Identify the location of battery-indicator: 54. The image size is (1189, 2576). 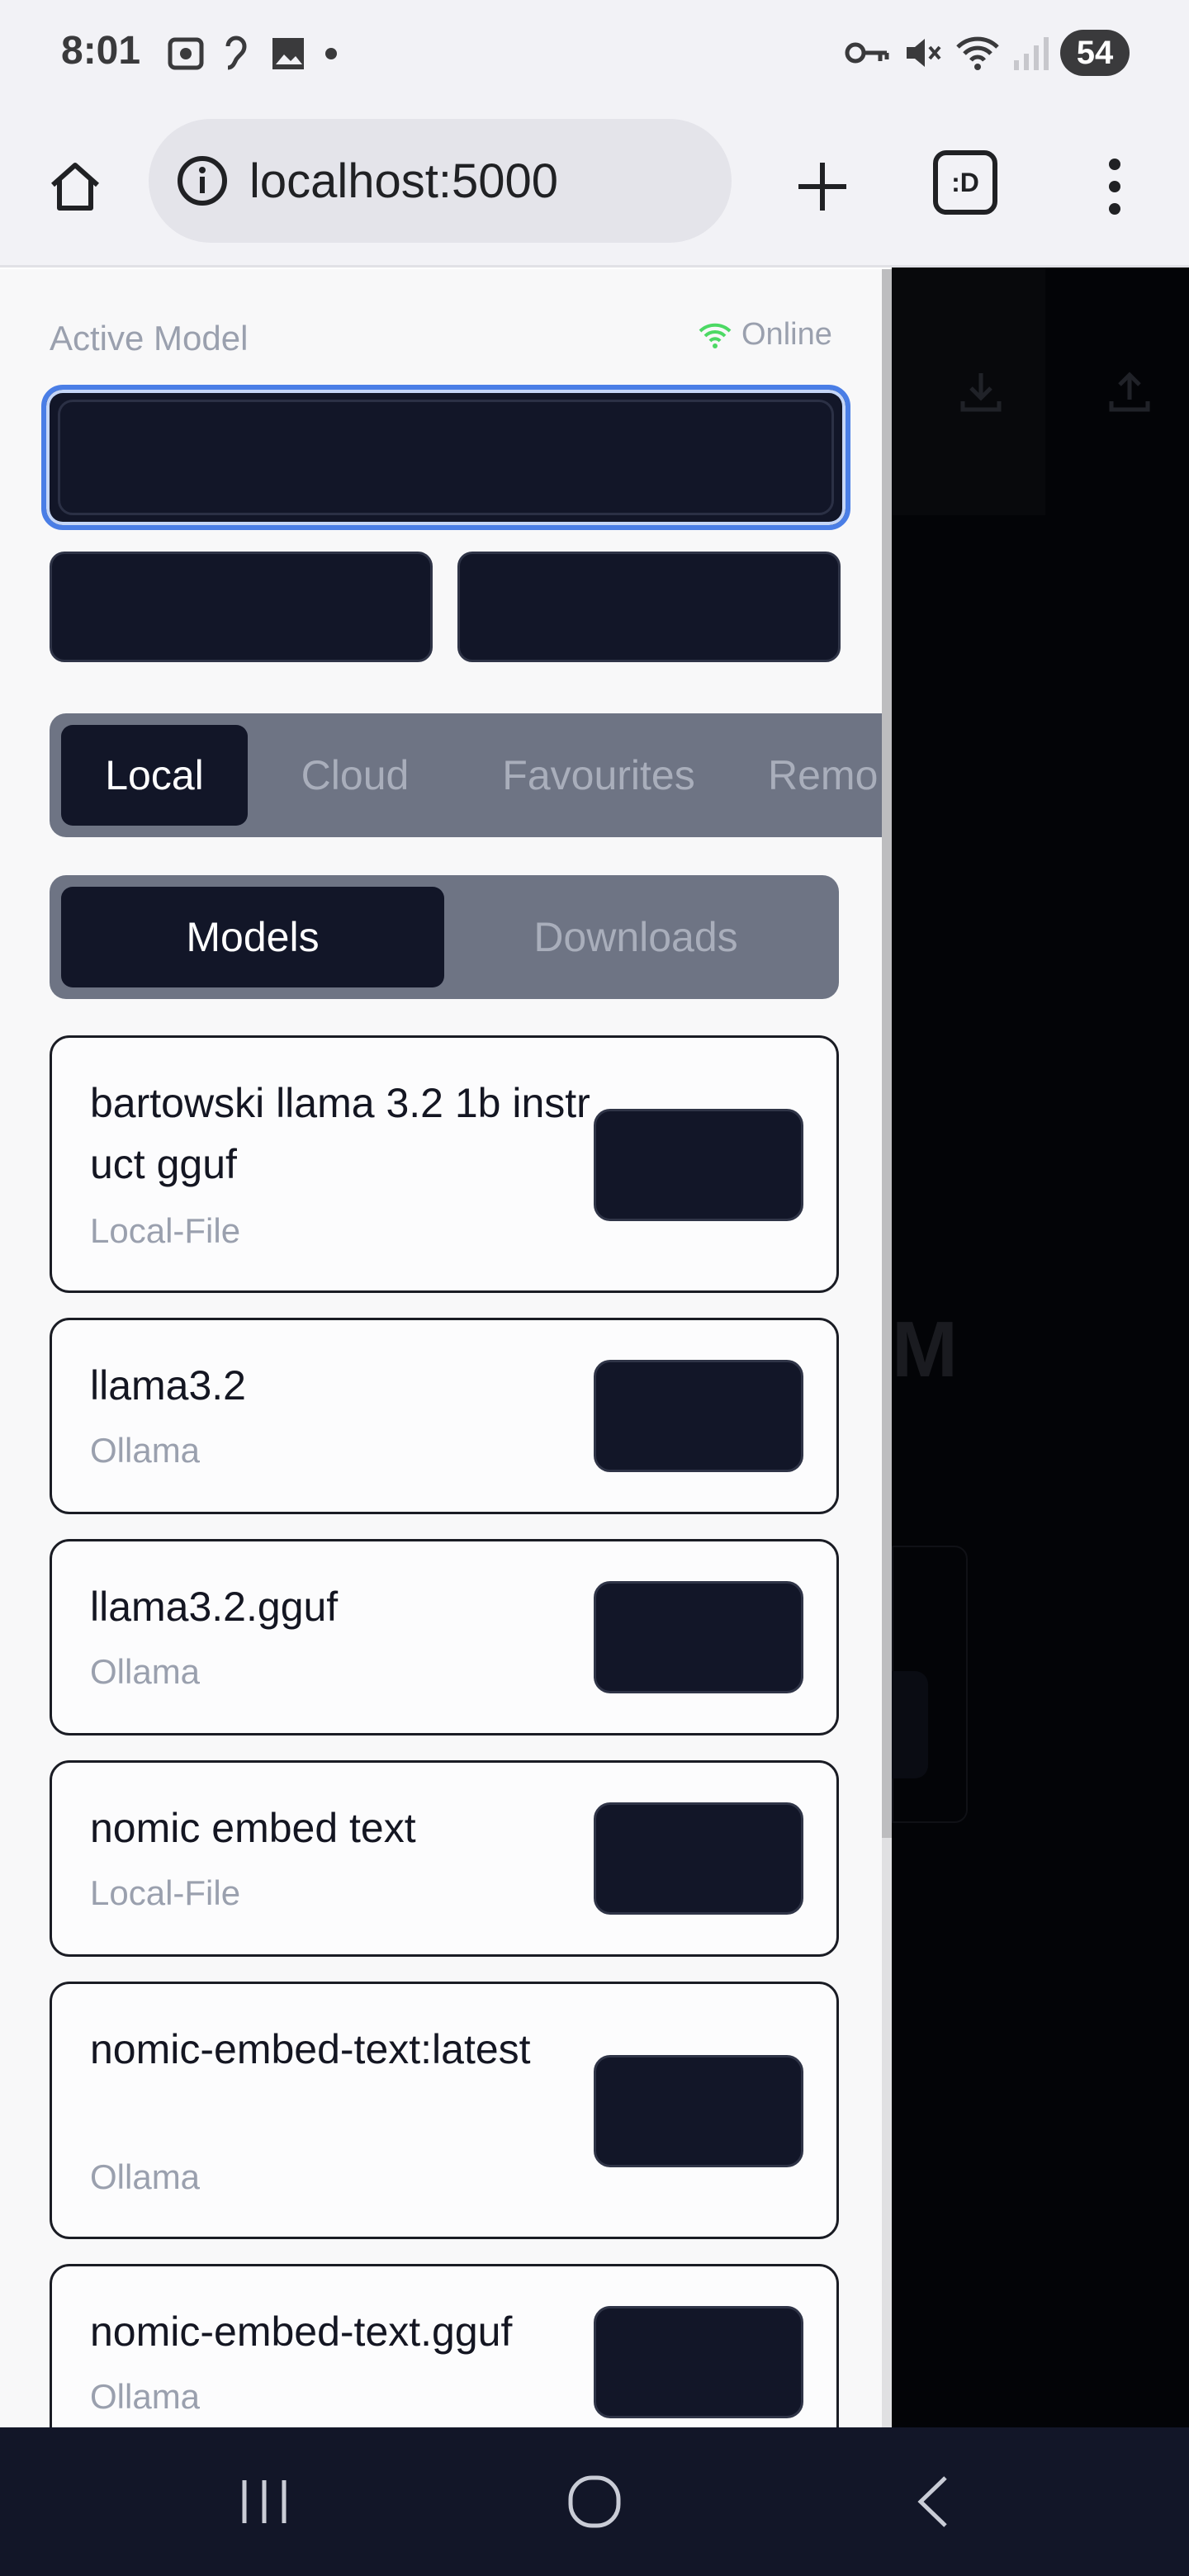
(1095, 53).